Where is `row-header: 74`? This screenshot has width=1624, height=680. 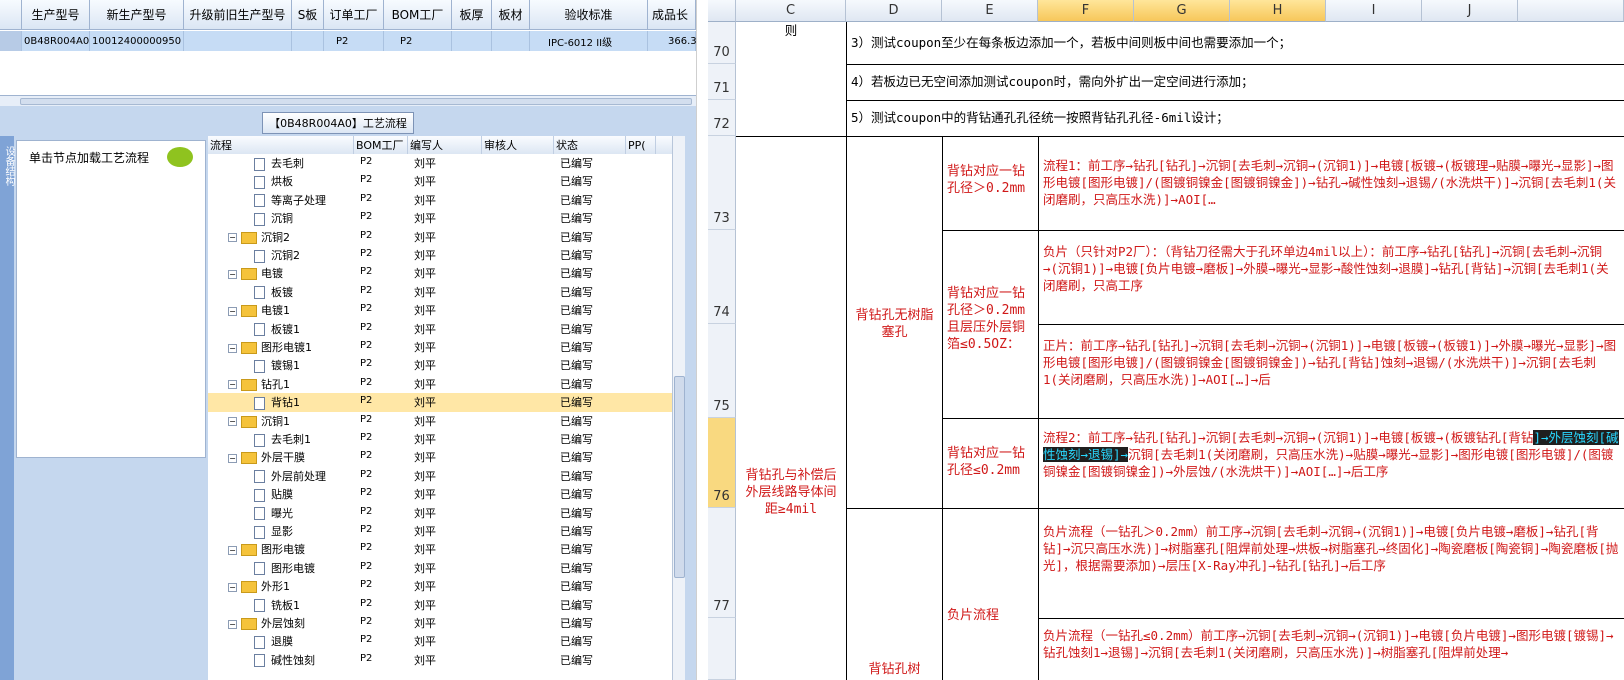 row-header: 74 is located at coordinates (722, 277).